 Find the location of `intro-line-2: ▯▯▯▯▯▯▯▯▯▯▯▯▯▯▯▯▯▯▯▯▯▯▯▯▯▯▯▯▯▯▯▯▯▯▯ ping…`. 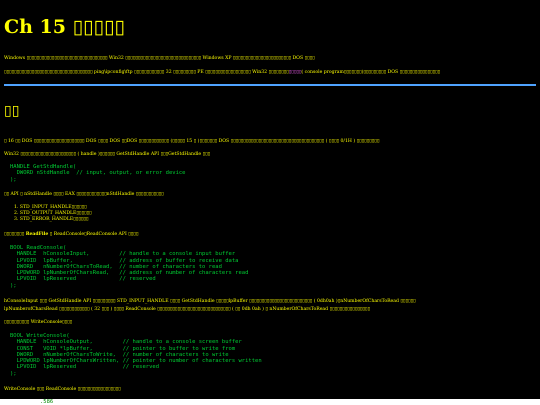

intro-line-2: ▯▯▯▯▯▯▯▯▯▯▯▯▯▯▯▯▯▯▯▯▯▯▯▯▯▯▯▯▯▯▯▯▯▯▯ ping… is located at coordinates (222, 73).